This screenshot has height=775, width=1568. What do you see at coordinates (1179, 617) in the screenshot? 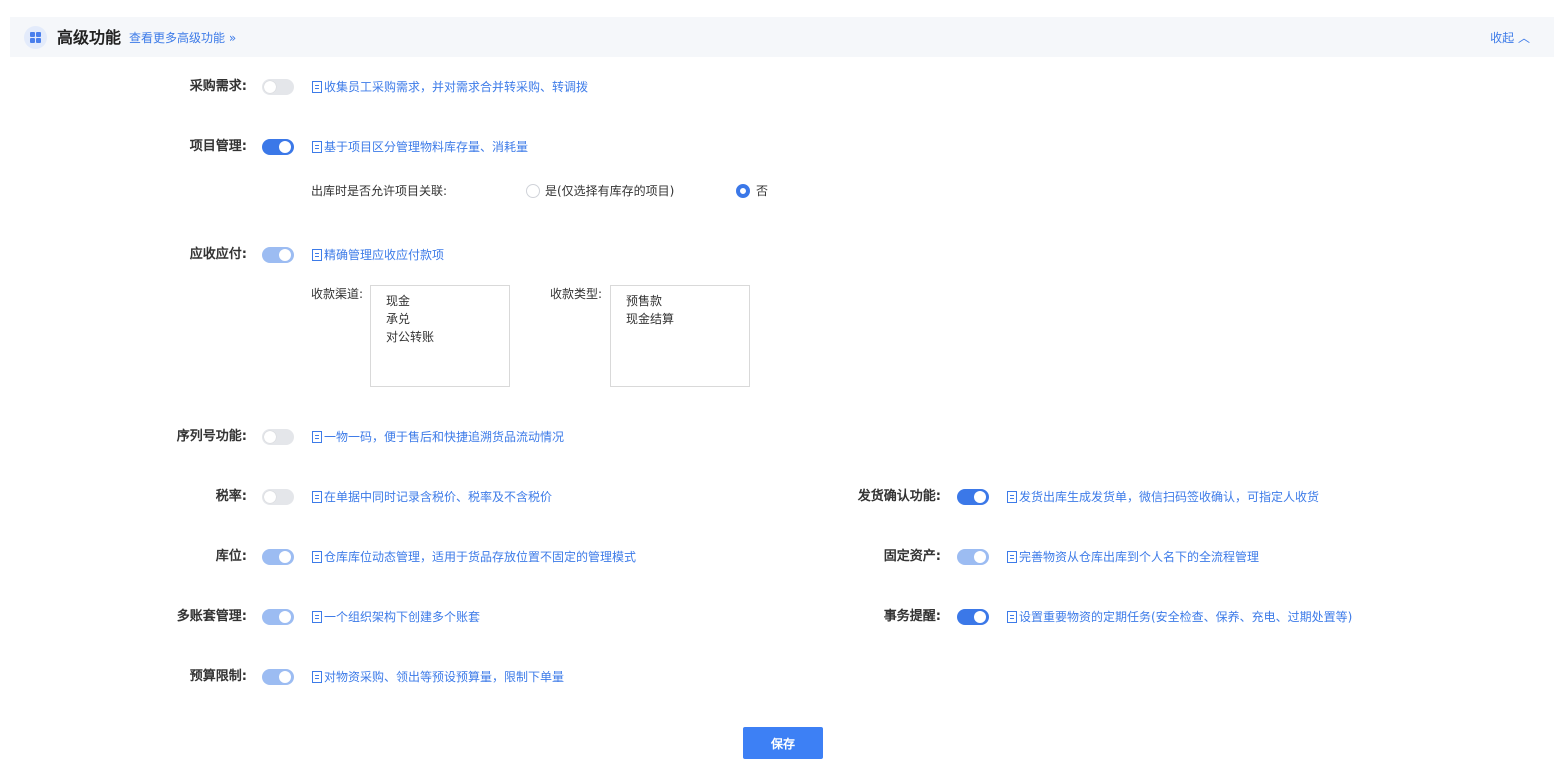
I see `feature-desc-task-reminder: 设置重要物资的定期任务(安全检查、保养、充电、过期处置等)` at bounding box center [1179, 617].